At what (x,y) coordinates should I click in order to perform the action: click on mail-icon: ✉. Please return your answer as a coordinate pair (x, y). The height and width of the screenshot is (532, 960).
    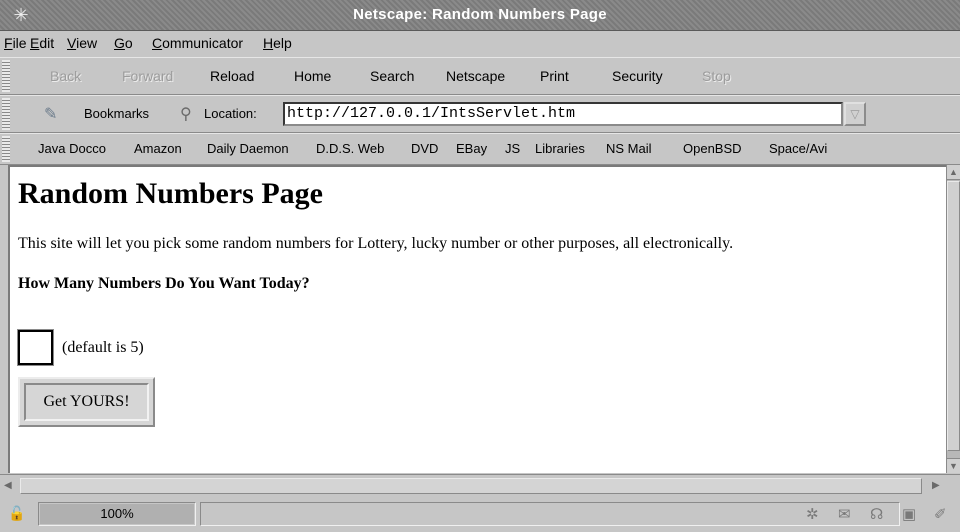
    Looking at the image, I should click on (844, 514).